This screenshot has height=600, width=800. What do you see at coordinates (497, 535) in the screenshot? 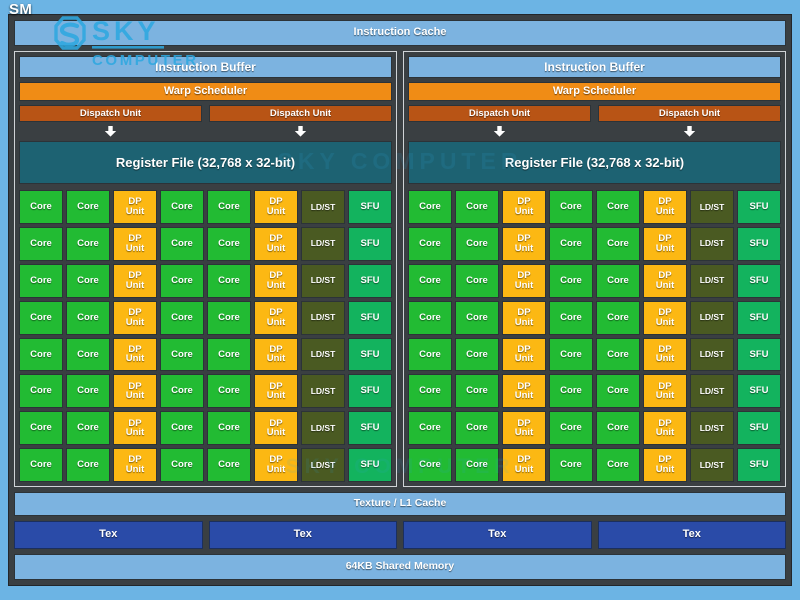
I see `tex-unit-3: Tex` at bounding box center [497, 535].